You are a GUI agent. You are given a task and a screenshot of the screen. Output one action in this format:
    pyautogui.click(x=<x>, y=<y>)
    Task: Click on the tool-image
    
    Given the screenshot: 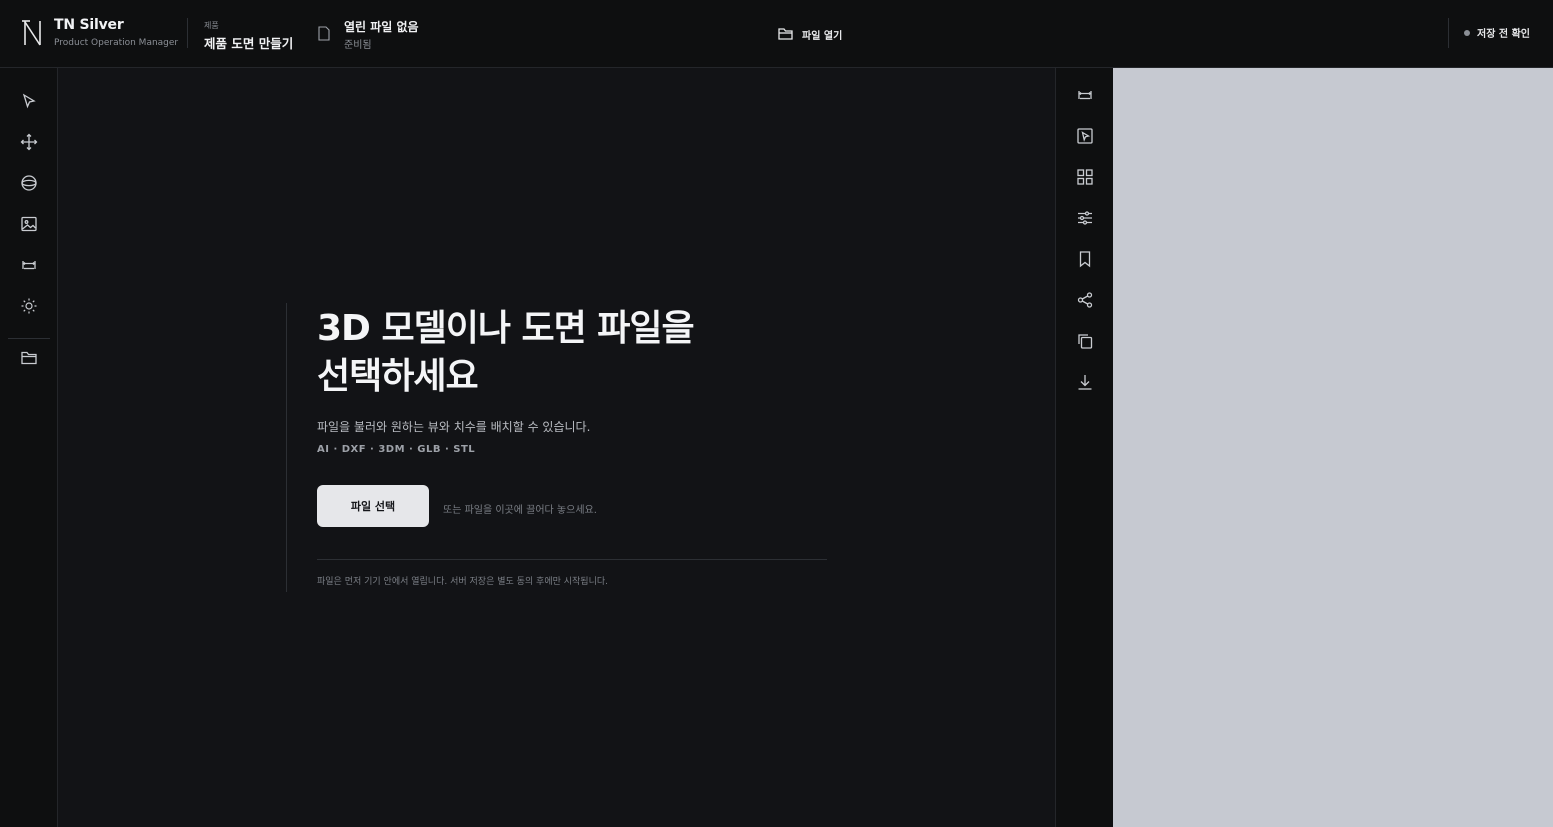 What is the action you would take?
    pyautogui.click(x=29, y=224)
    